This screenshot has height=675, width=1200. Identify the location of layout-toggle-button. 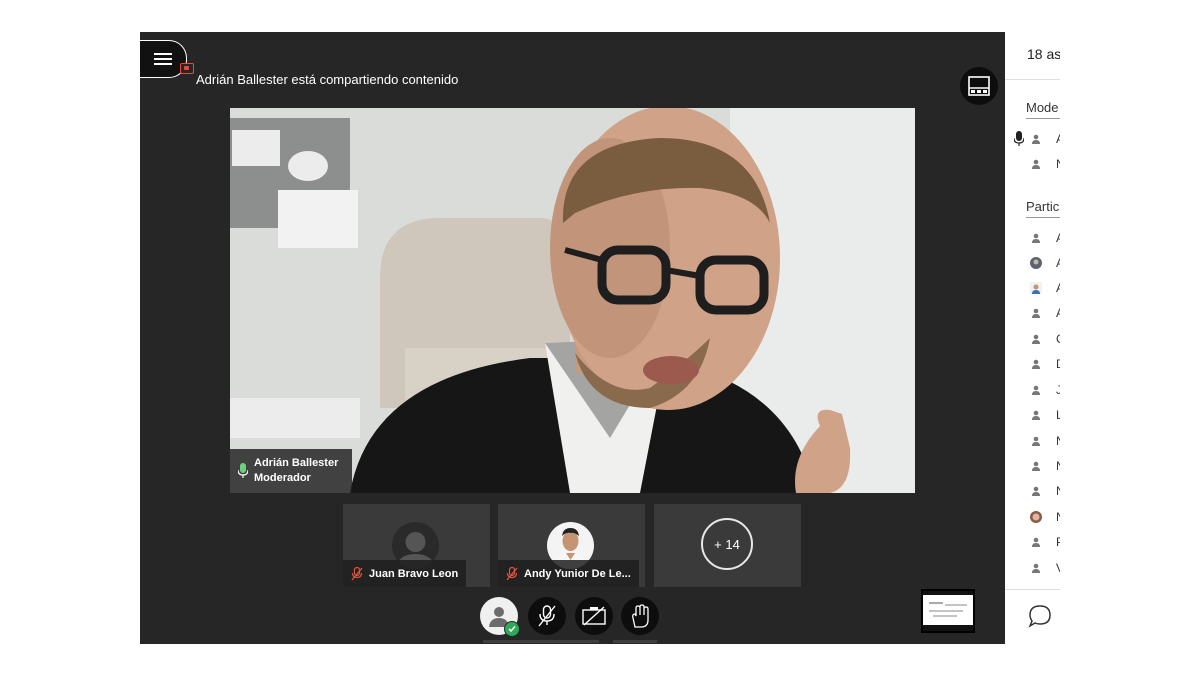
(979, 86).